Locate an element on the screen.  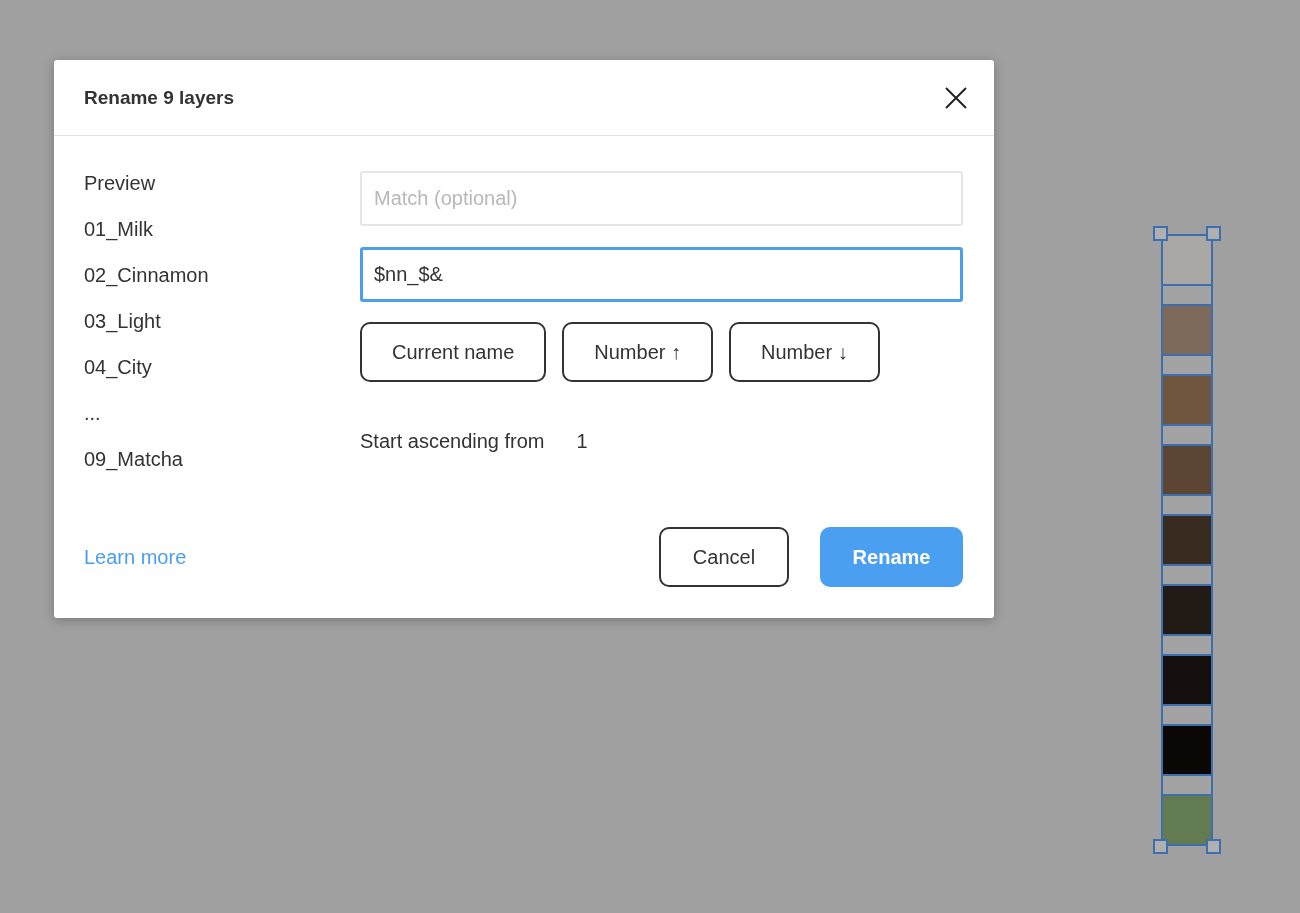
cancel-button: Cancel is located at coordinates (724, 557).